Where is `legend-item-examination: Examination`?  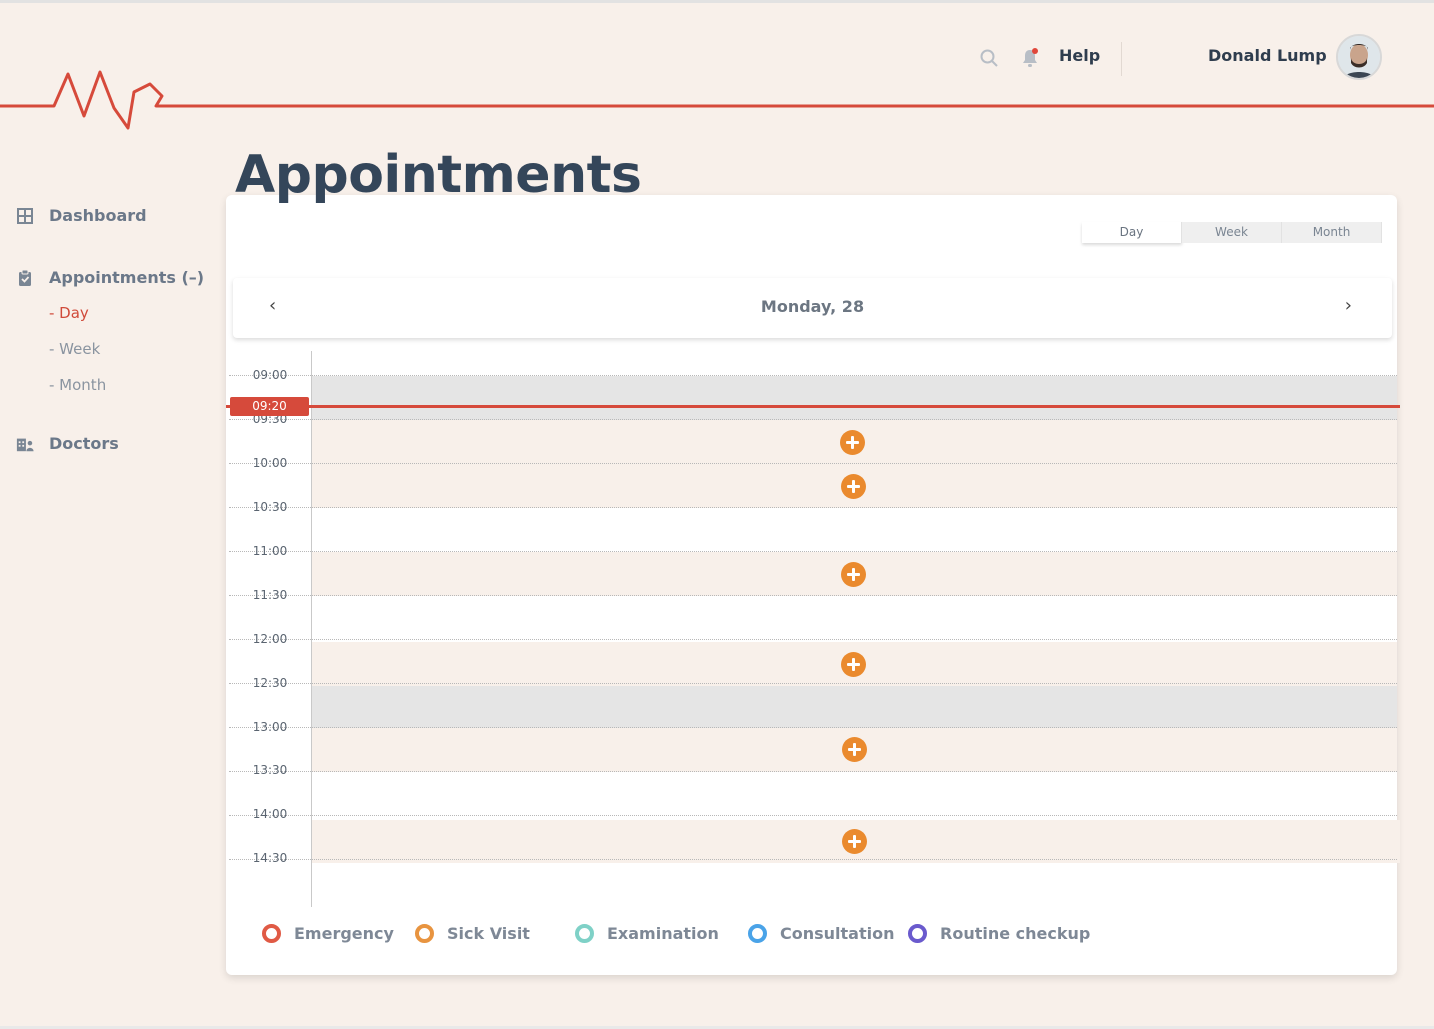 legend-item-examination: Examination is located at coordinates (647, 933).